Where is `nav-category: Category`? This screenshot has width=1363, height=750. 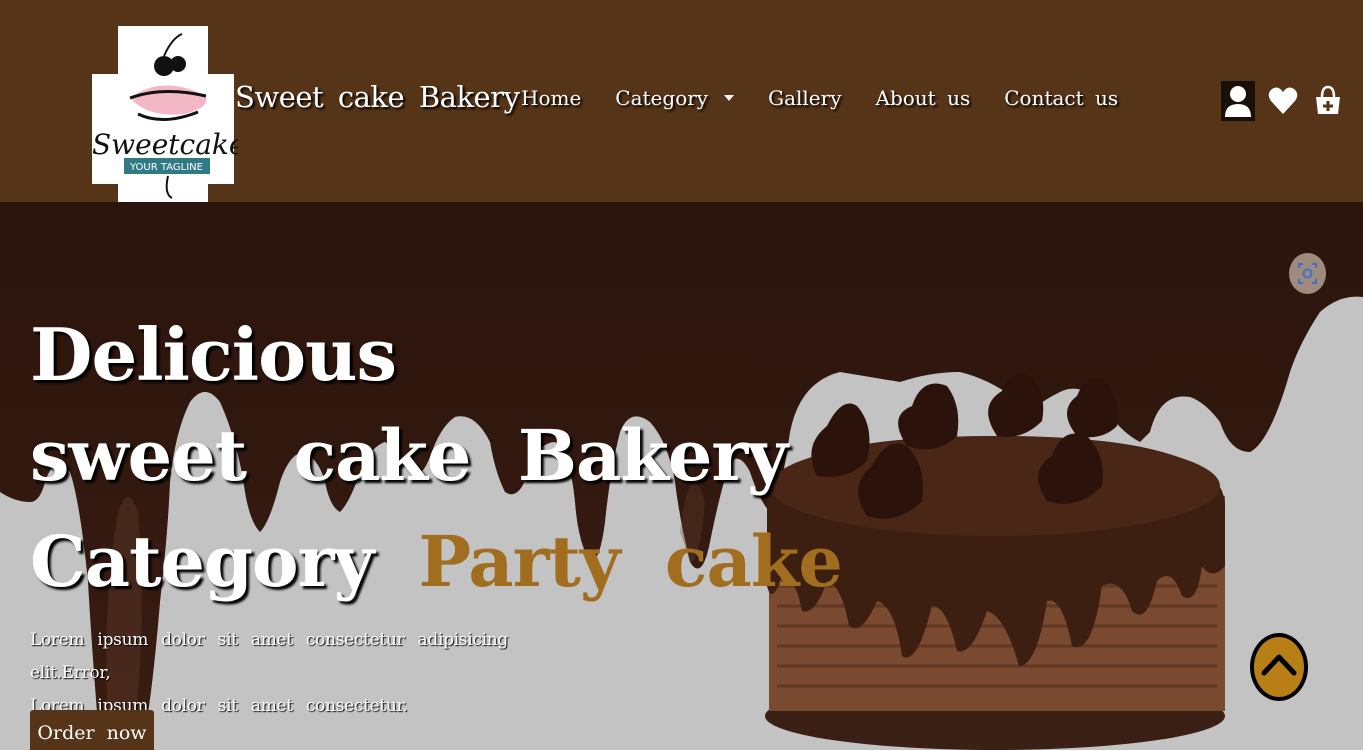
nav-category: Category is located at coordinates (675, 98).